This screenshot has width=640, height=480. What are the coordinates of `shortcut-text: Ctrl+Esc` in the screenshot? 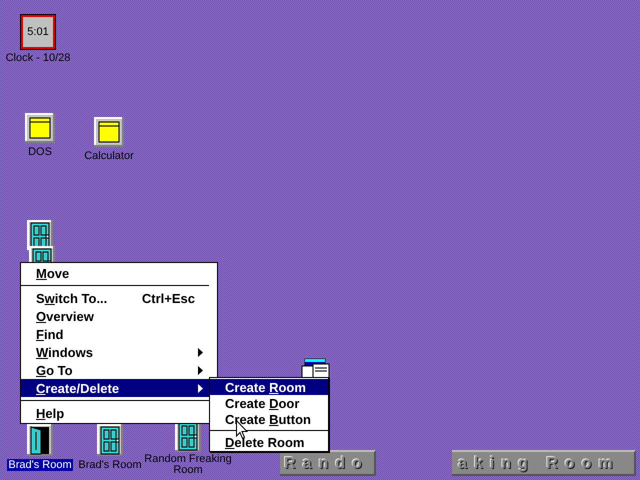 It's located at (168, 298).